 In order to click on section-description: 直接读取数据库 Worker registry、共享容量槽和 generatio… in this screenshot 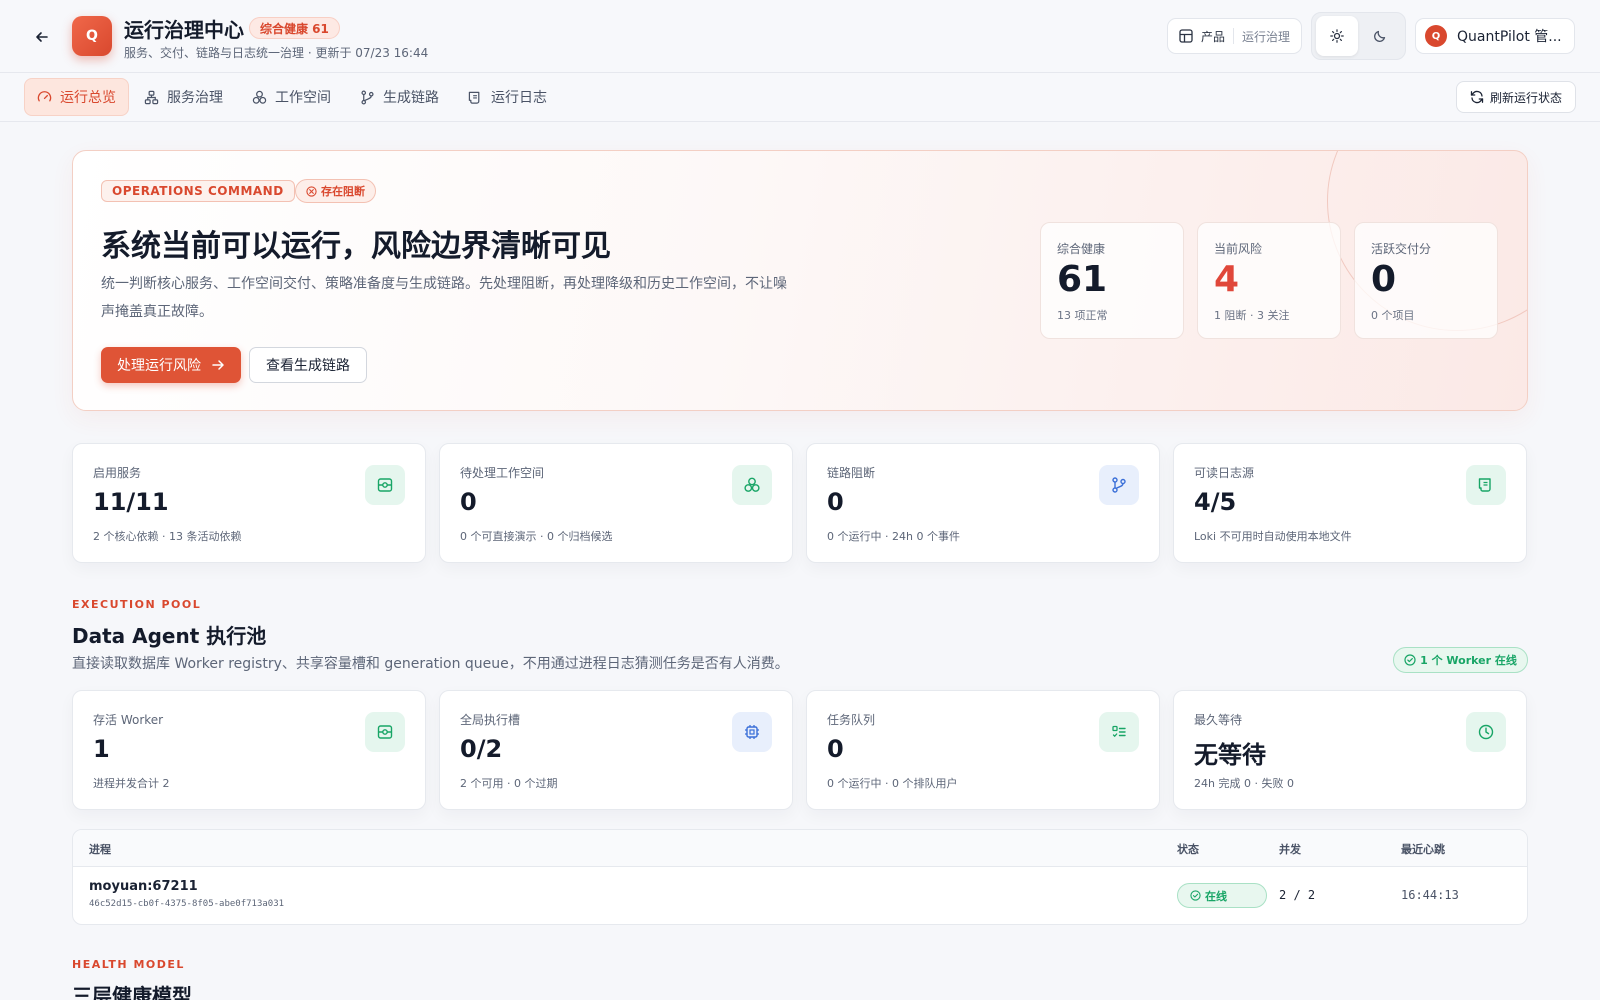, I will do `click(430, 664)`.